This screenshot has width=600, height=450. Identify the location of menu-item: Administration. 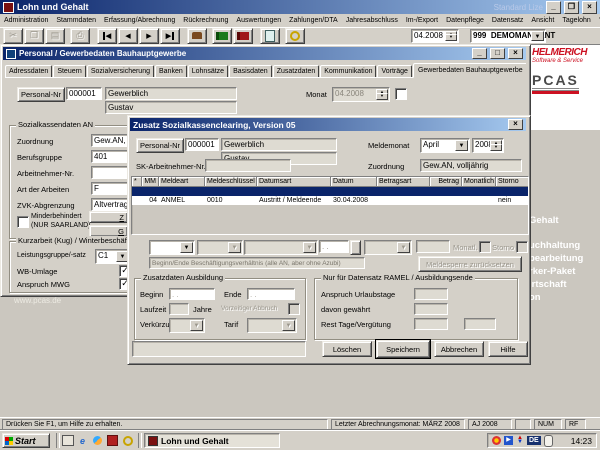
(26, 20).